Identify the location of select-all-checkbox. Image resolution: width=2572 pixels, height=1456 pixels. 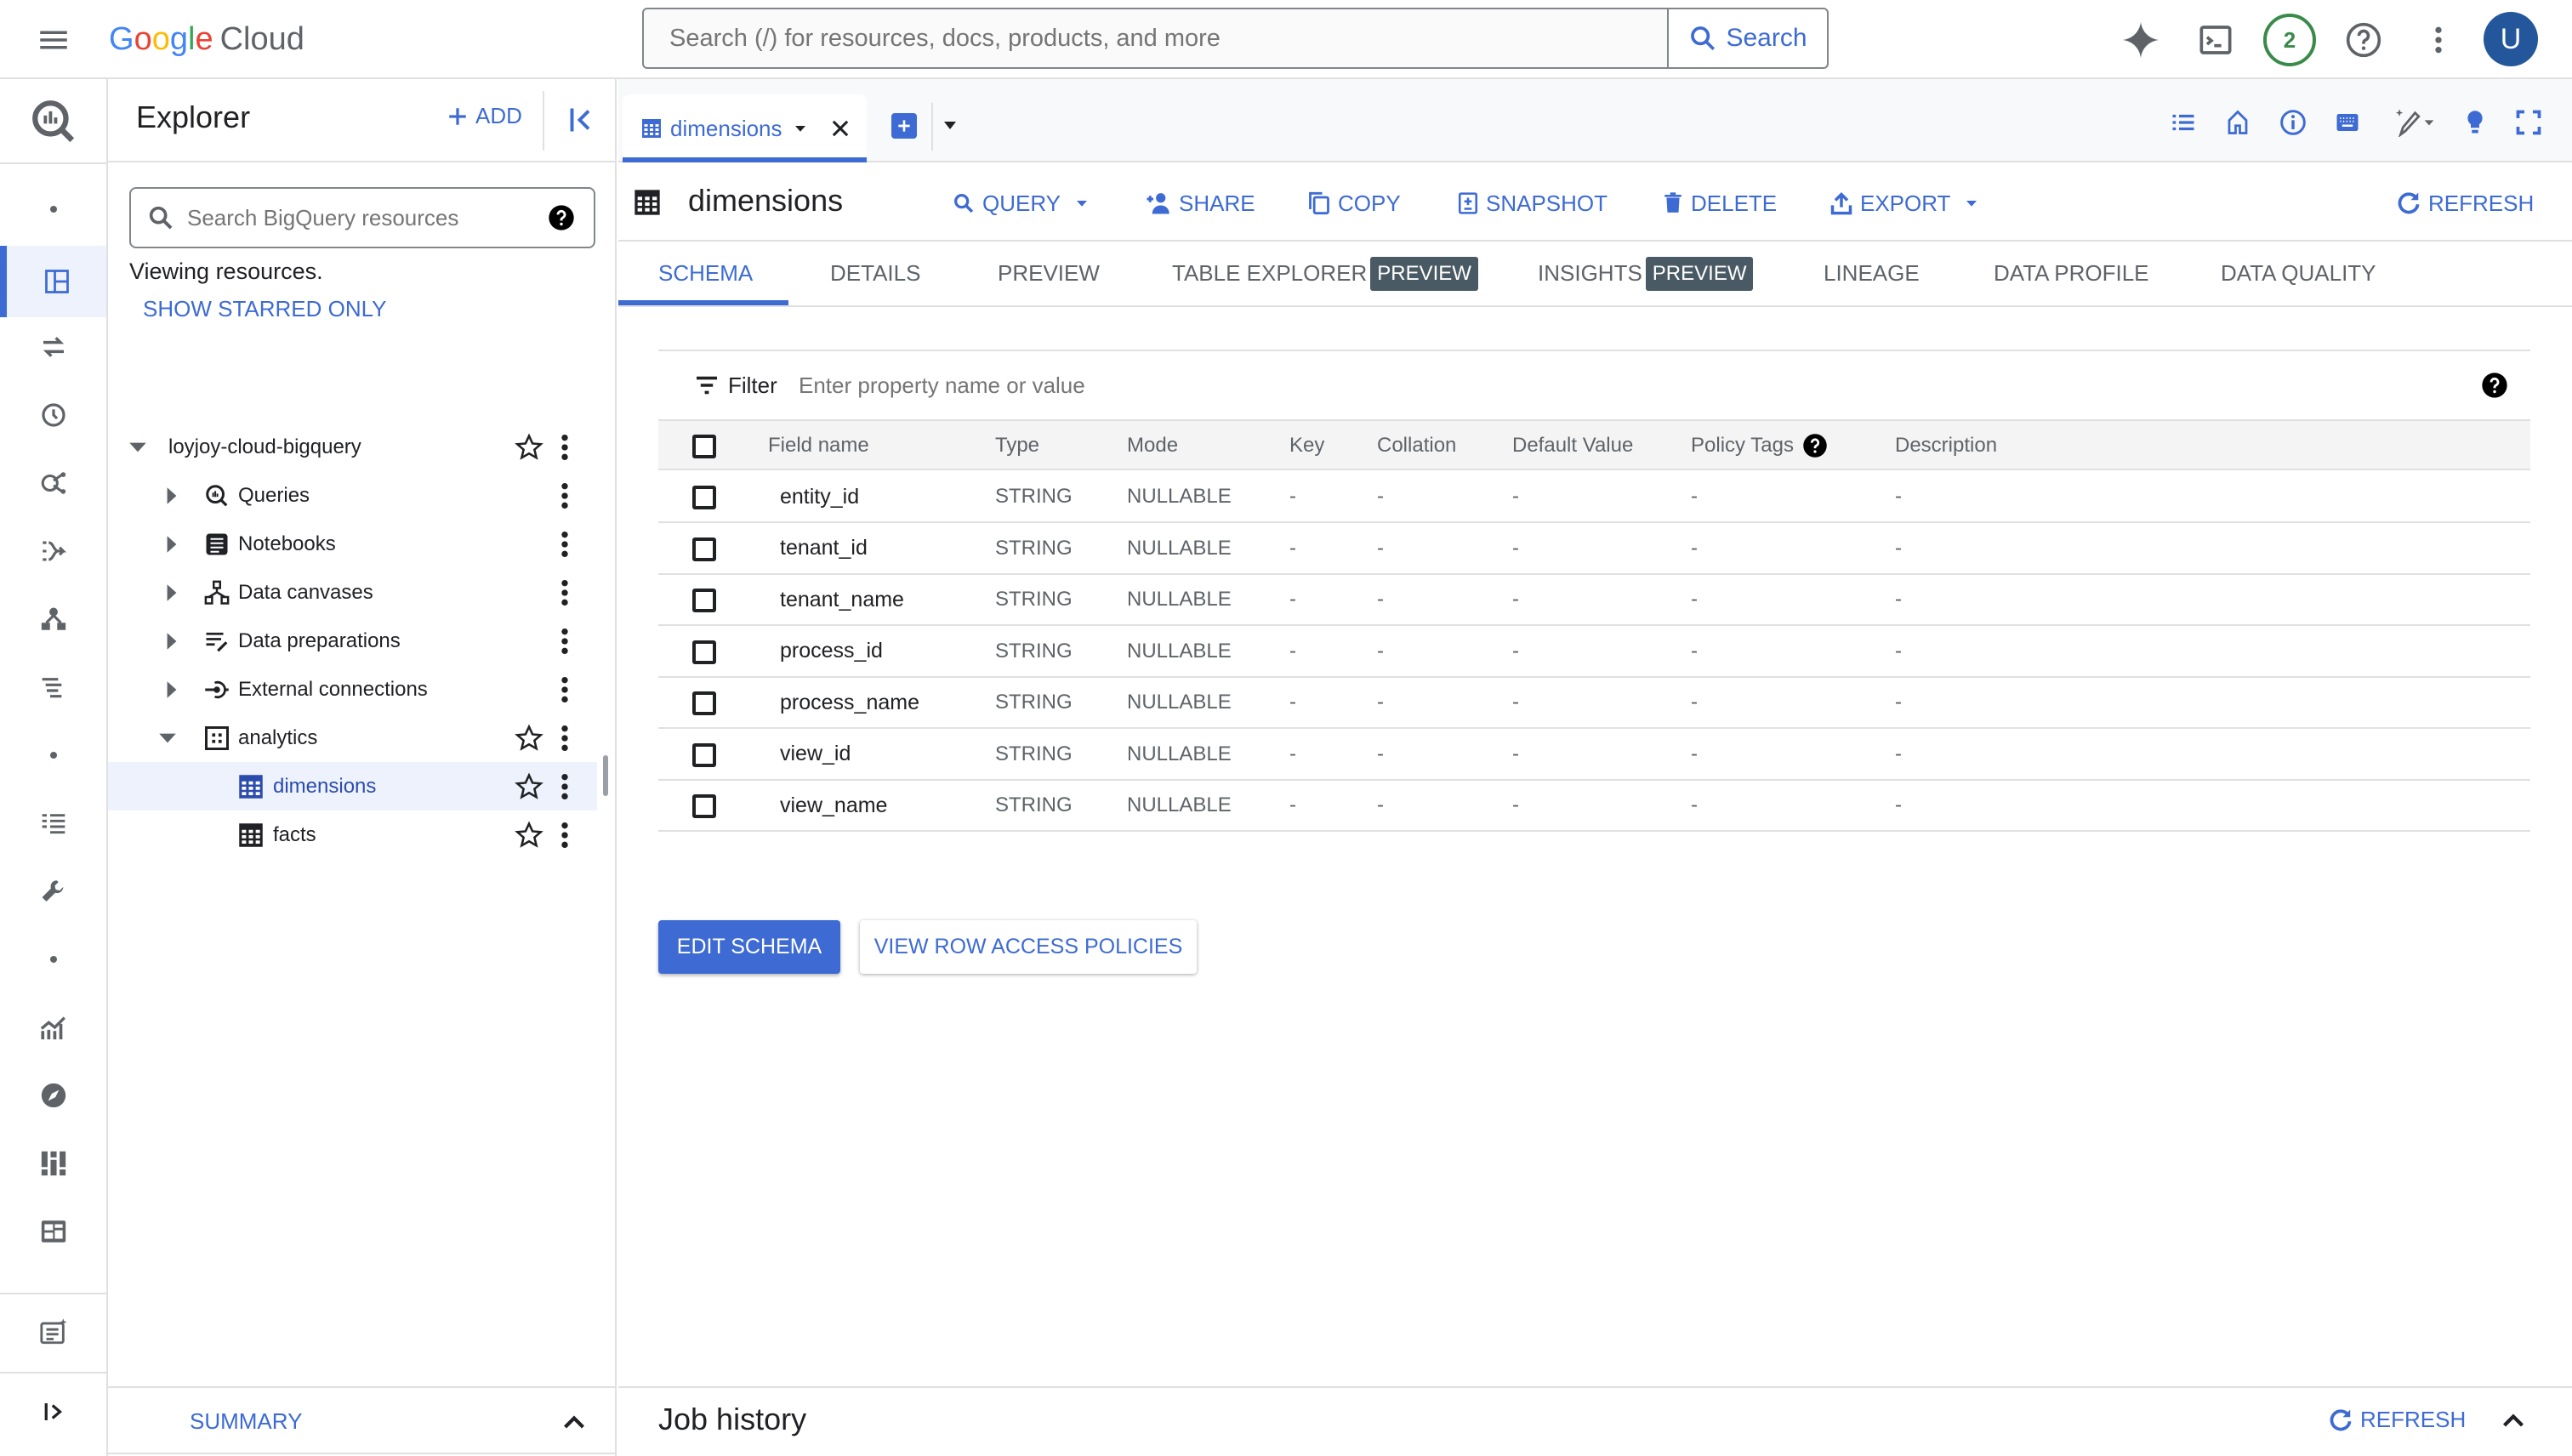
(704, 446).